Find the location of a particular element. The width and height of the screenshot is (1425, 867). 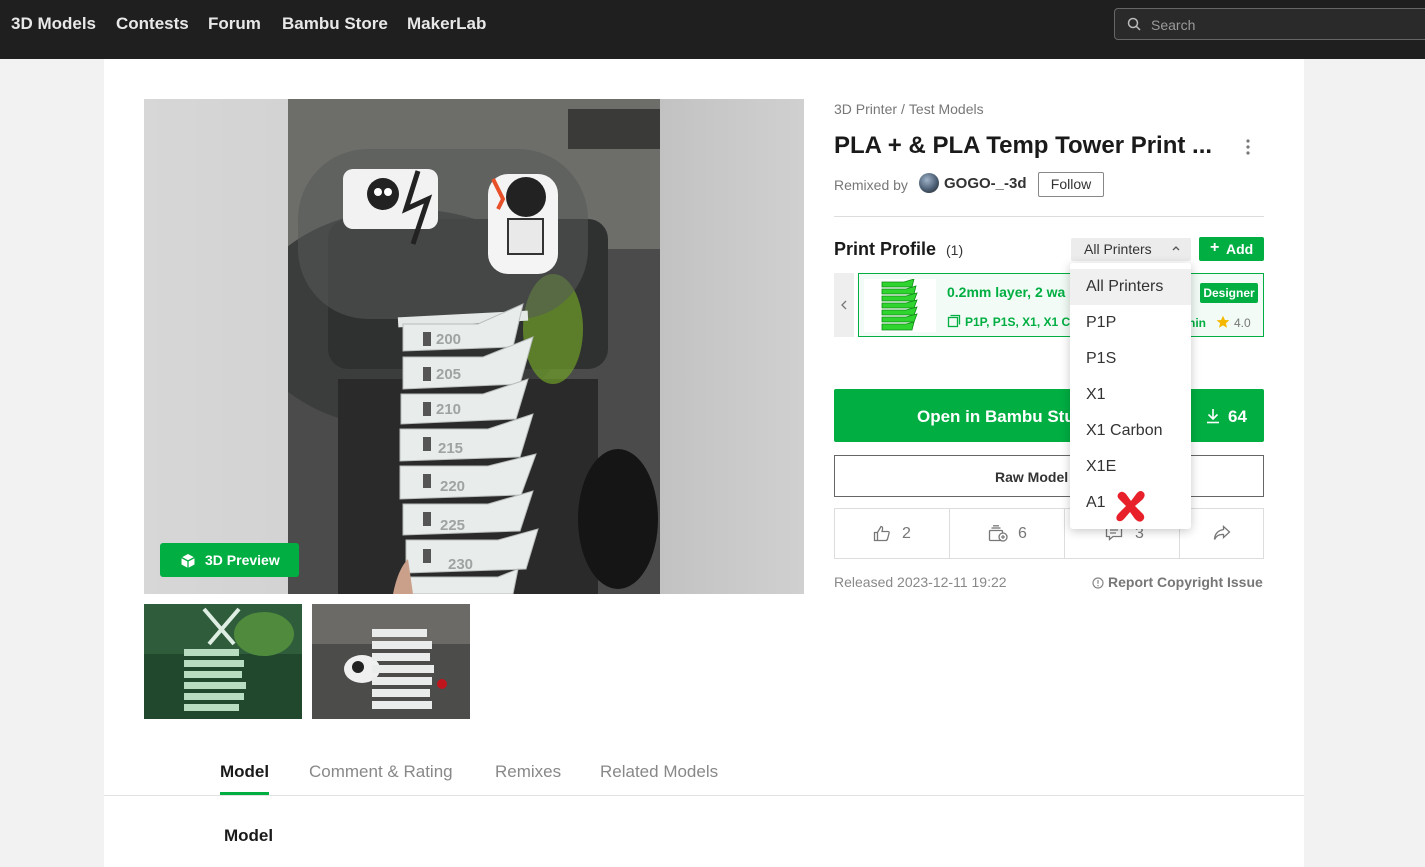

release-date: Released 2023-12-11 19:22 is located at coordinates (920, 582).